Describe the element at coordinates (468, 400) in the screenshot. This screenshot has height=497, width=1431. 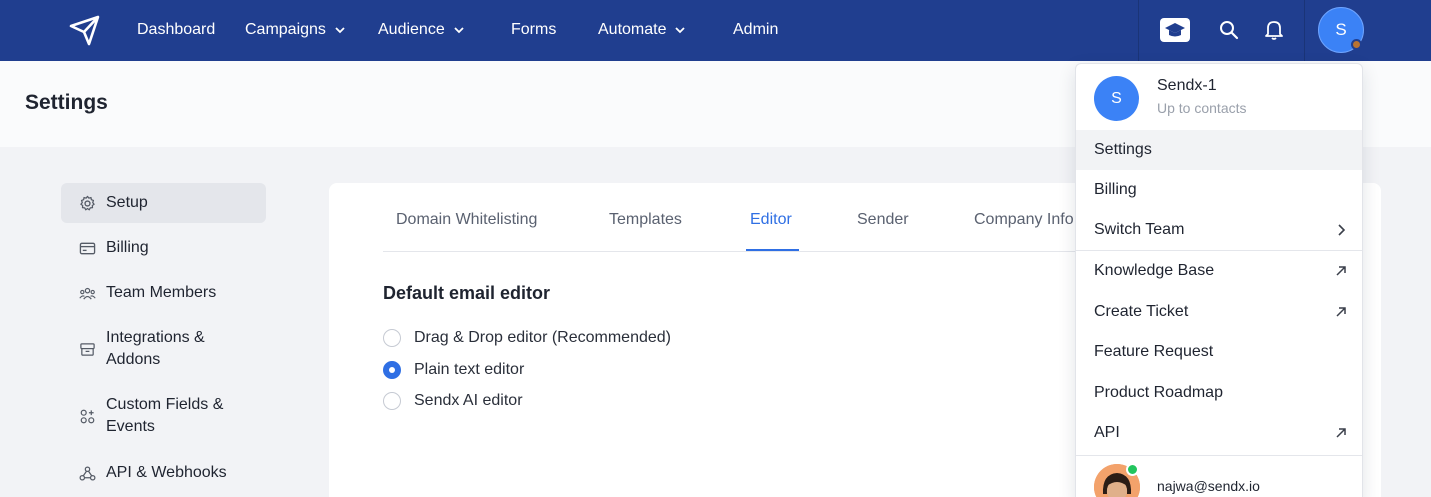
I see `option-label: Sendx AI editor` at that location.